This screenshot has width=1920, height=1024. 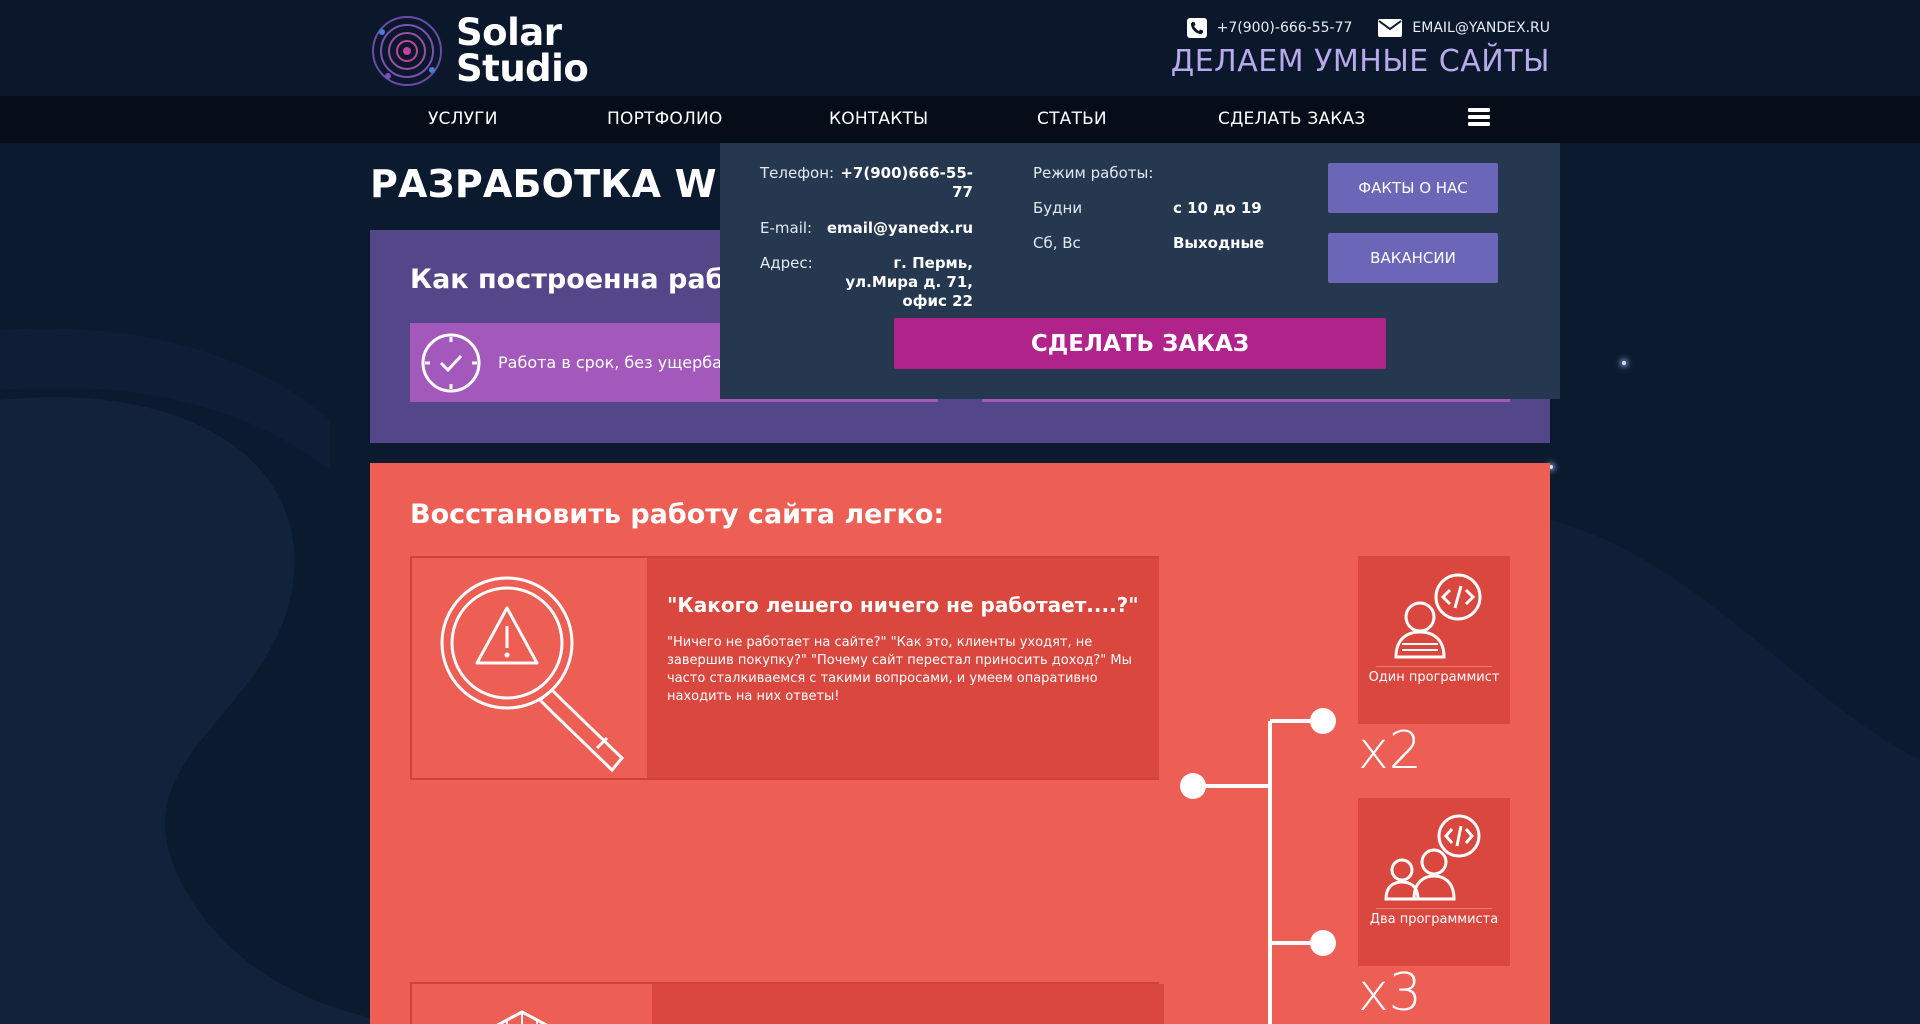 I want to click on dropdown-weekdays-label: Будни, so click(x=1058, y=208).